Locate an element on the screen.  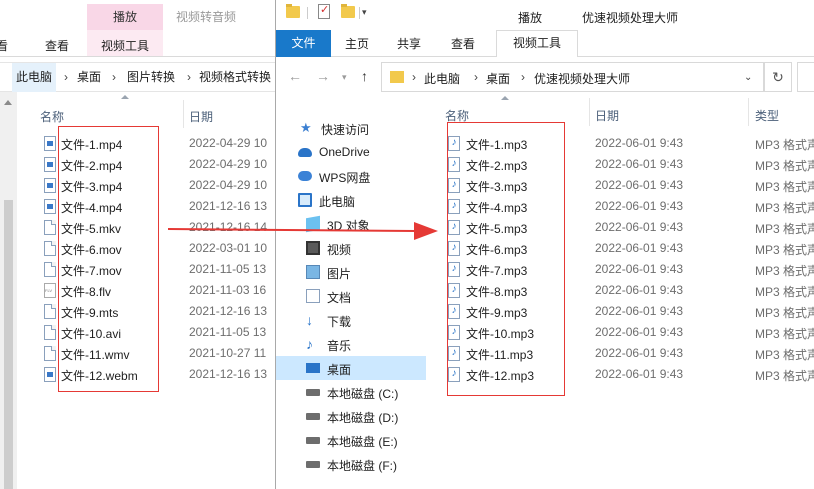
music-icon: ♪ is located at coordinates (309, 344).